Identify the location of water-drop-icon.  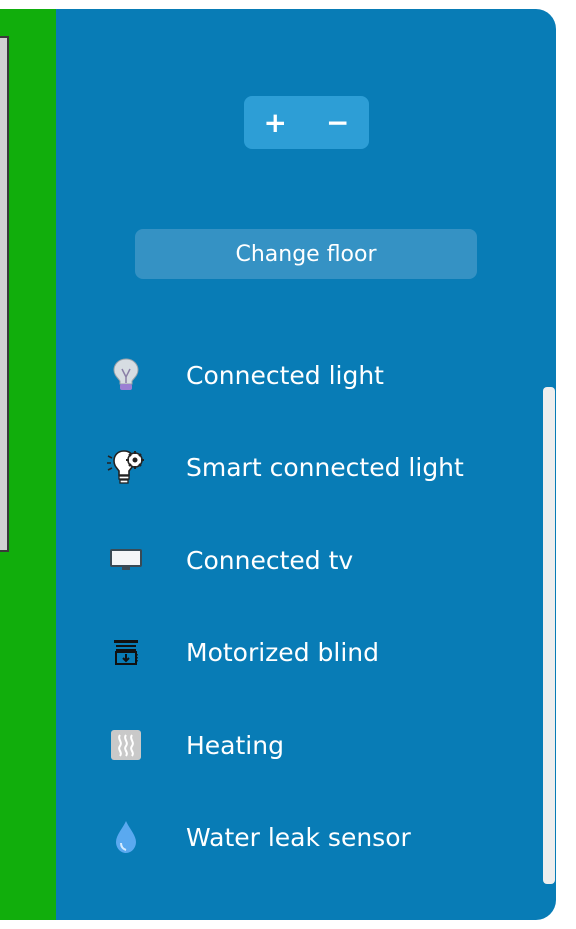
(126, 837).